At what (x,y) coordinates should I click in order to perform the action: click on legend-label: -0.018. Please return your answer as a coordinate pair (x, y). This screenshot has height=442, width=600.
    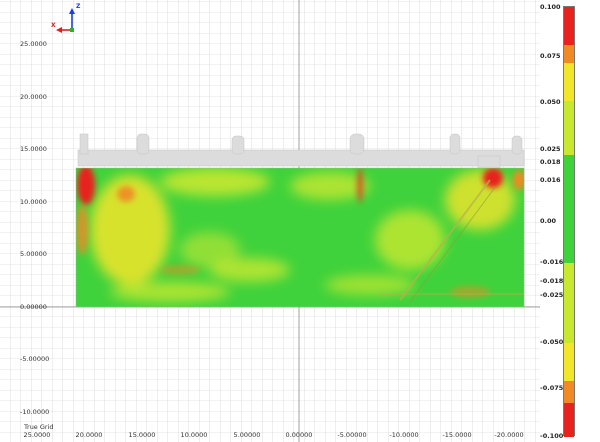
    Looking at the image, I should click on (552, 281).